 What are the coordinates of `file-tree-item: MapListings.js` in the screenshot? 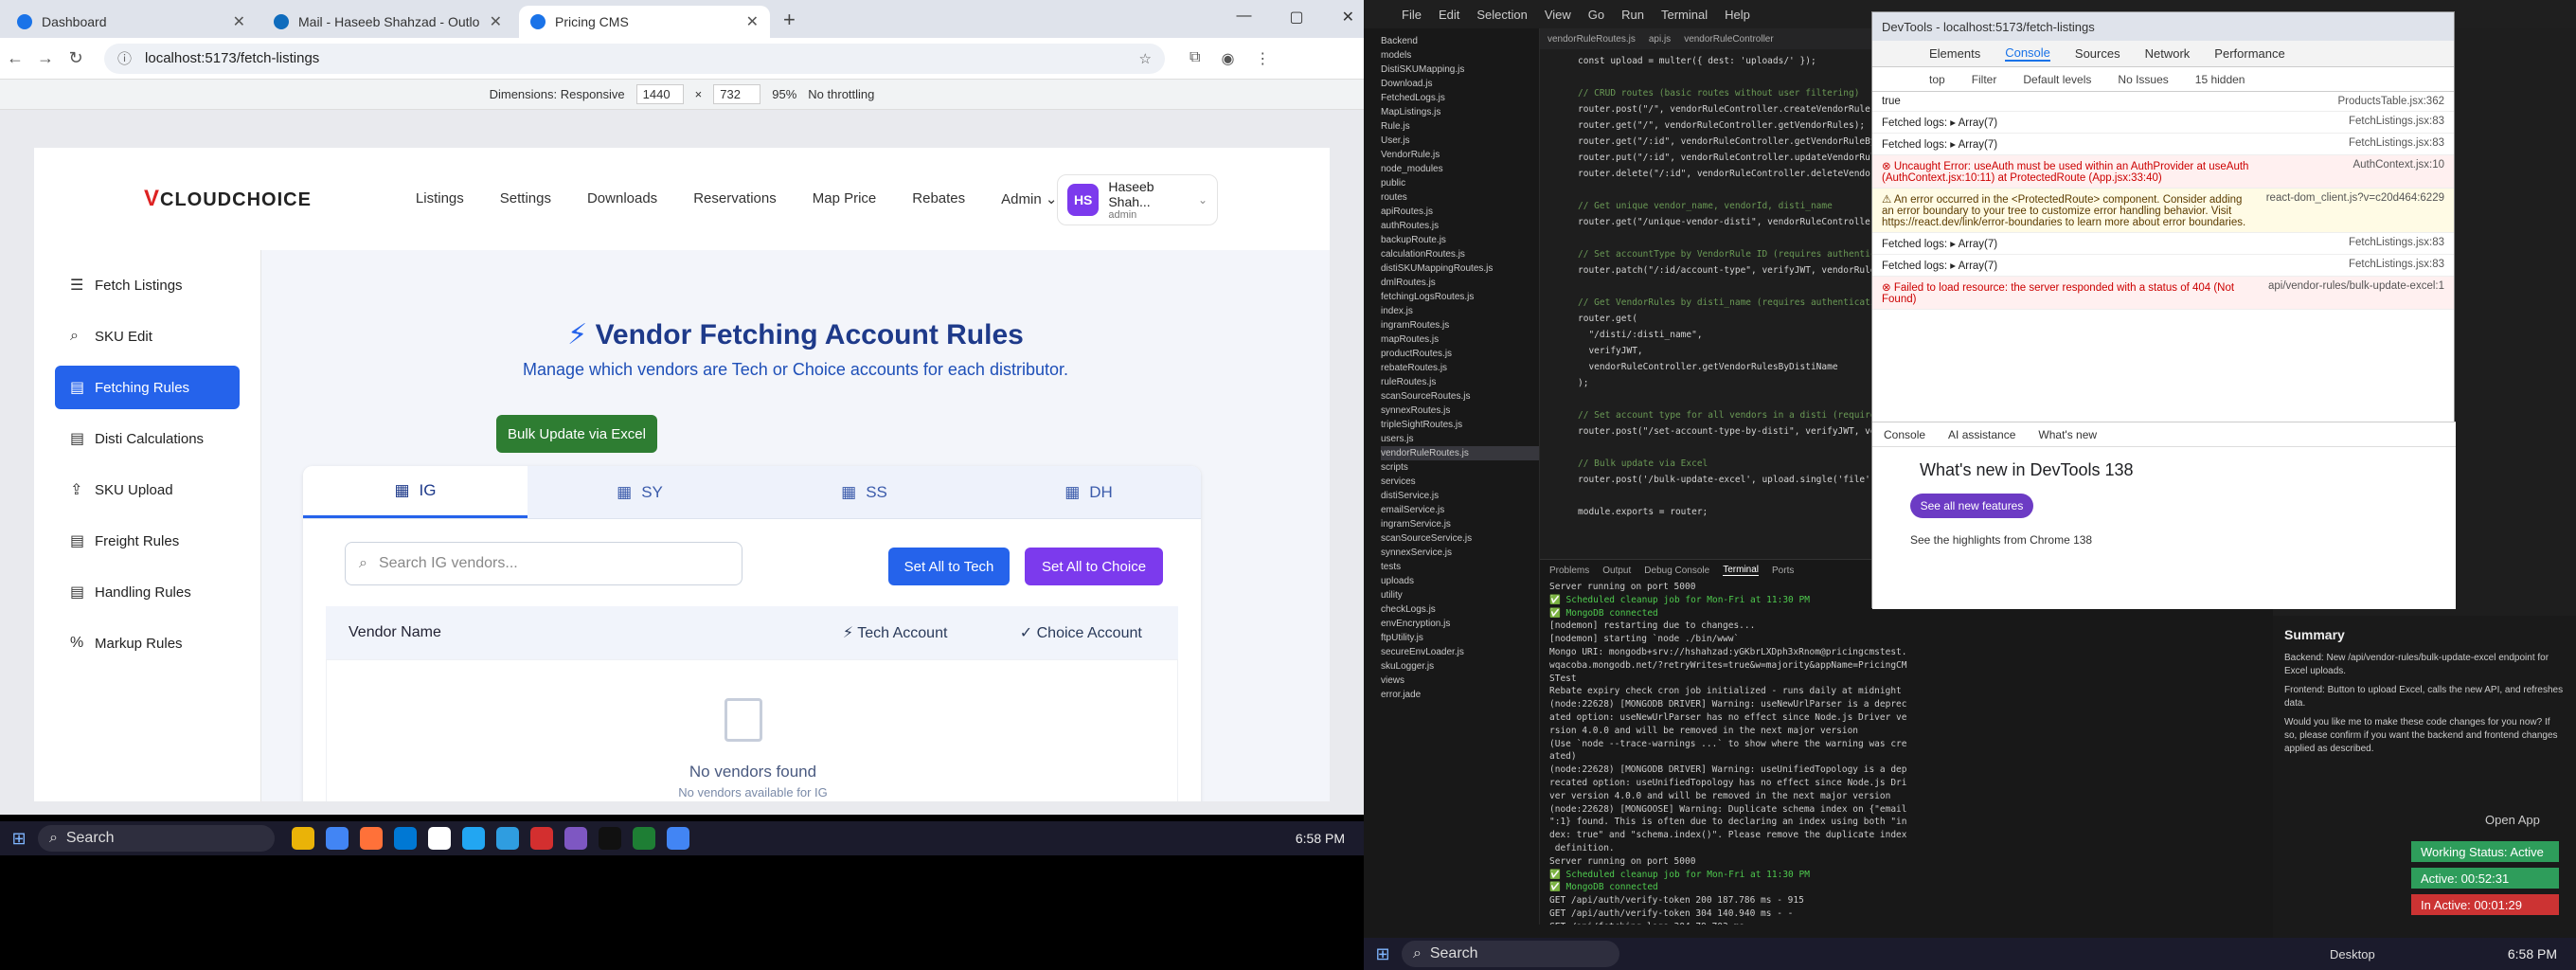 It's located at (1460, 112).